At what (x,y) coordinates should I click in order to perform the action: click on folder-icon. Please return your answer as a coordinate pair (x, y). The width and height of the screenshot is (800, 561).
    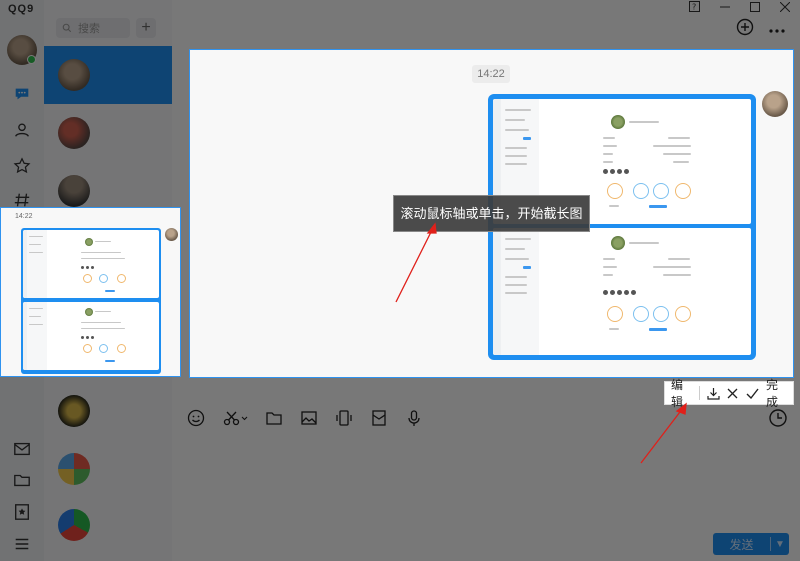
    Looking at the image, I should click on (22, 480).